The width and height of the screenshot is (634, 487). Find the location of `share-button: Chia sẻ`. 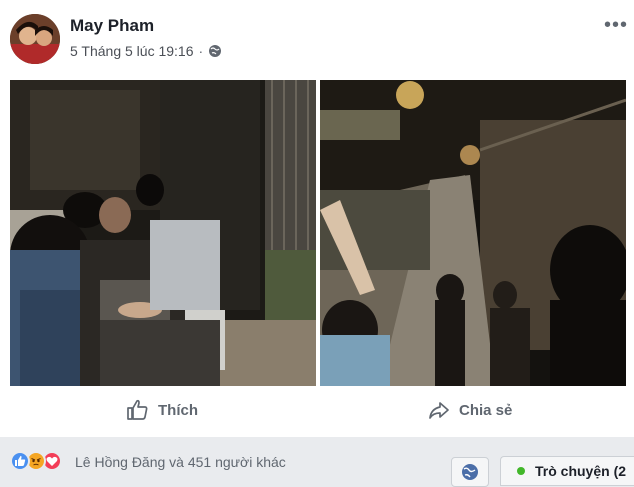

share-button: Chia sẻ is located at coordinates (469, 410).